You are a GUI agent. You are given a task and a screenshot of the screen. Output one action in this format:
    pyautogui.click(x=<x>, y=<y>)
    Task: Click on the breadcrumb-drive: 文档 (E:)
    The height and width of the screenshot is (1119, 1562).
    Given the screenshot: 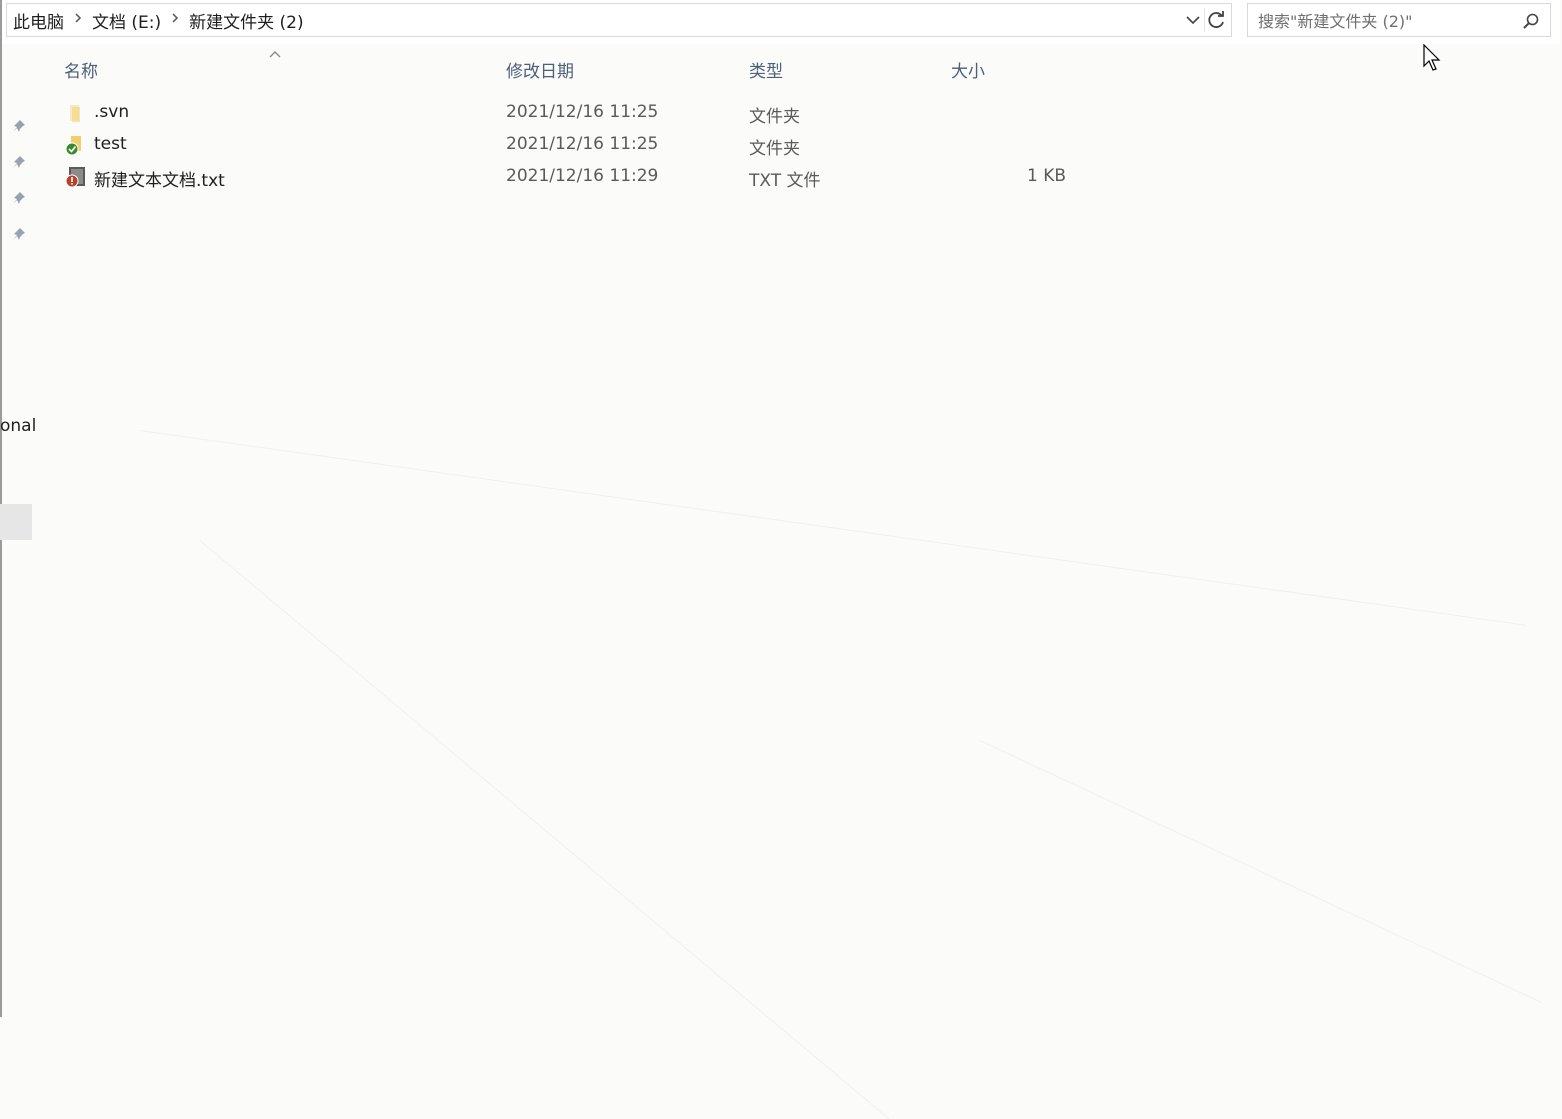 What is the action you would take?
    pyautogui.click(x=126, y=20)
    